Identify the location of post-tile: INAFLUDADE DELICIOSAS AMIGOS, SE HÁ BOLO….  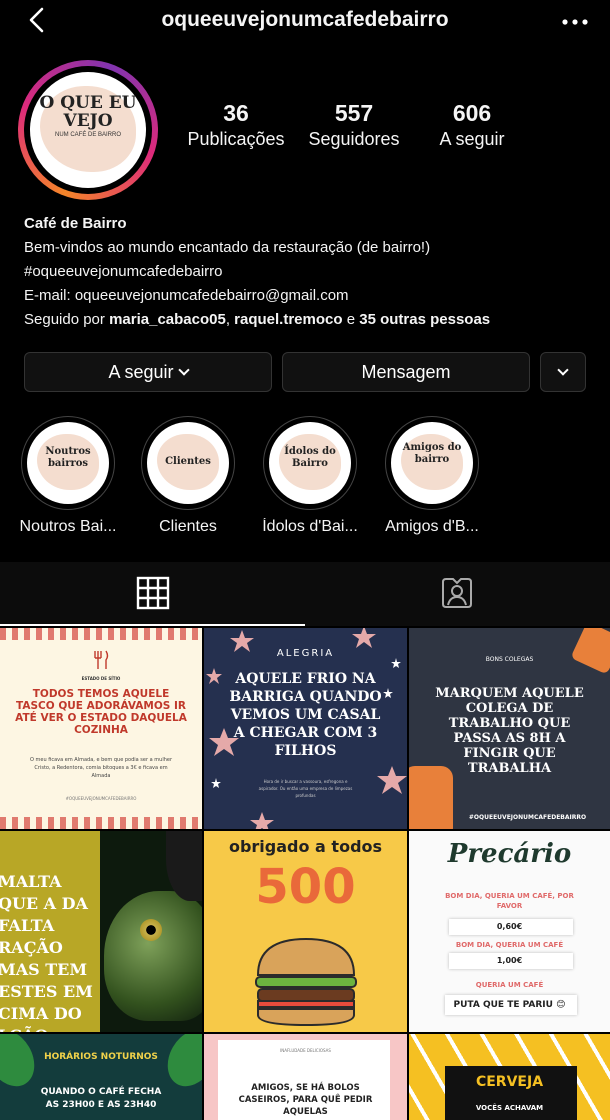
(305, 1077).